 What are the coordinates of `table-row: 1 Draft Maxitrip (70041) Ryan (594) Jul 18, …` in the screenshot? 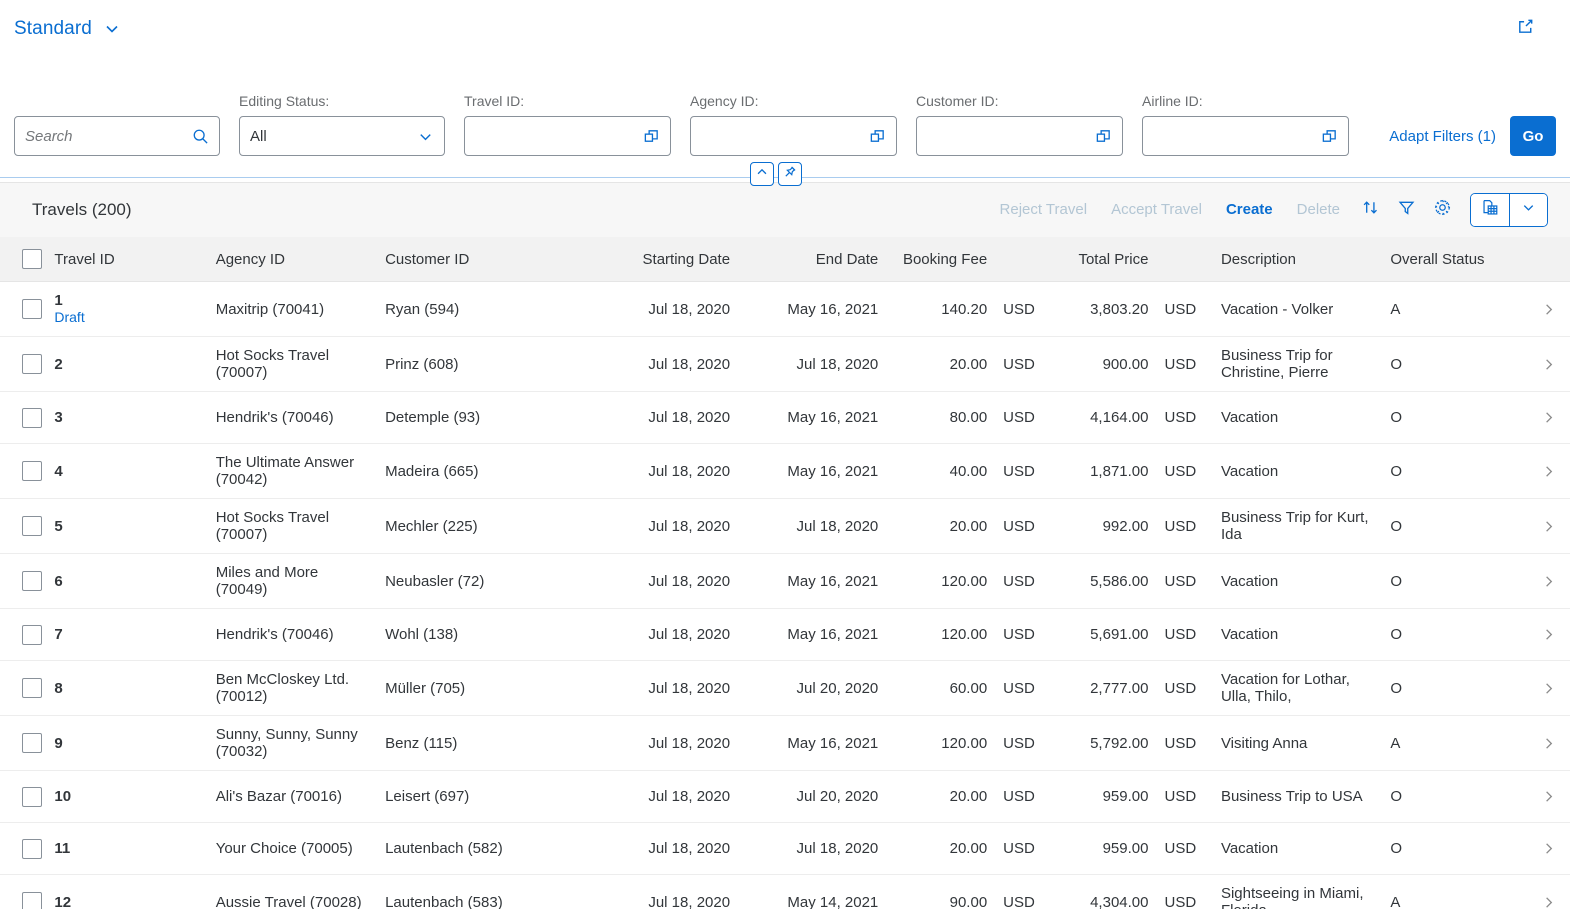 It's located at (785, 309).